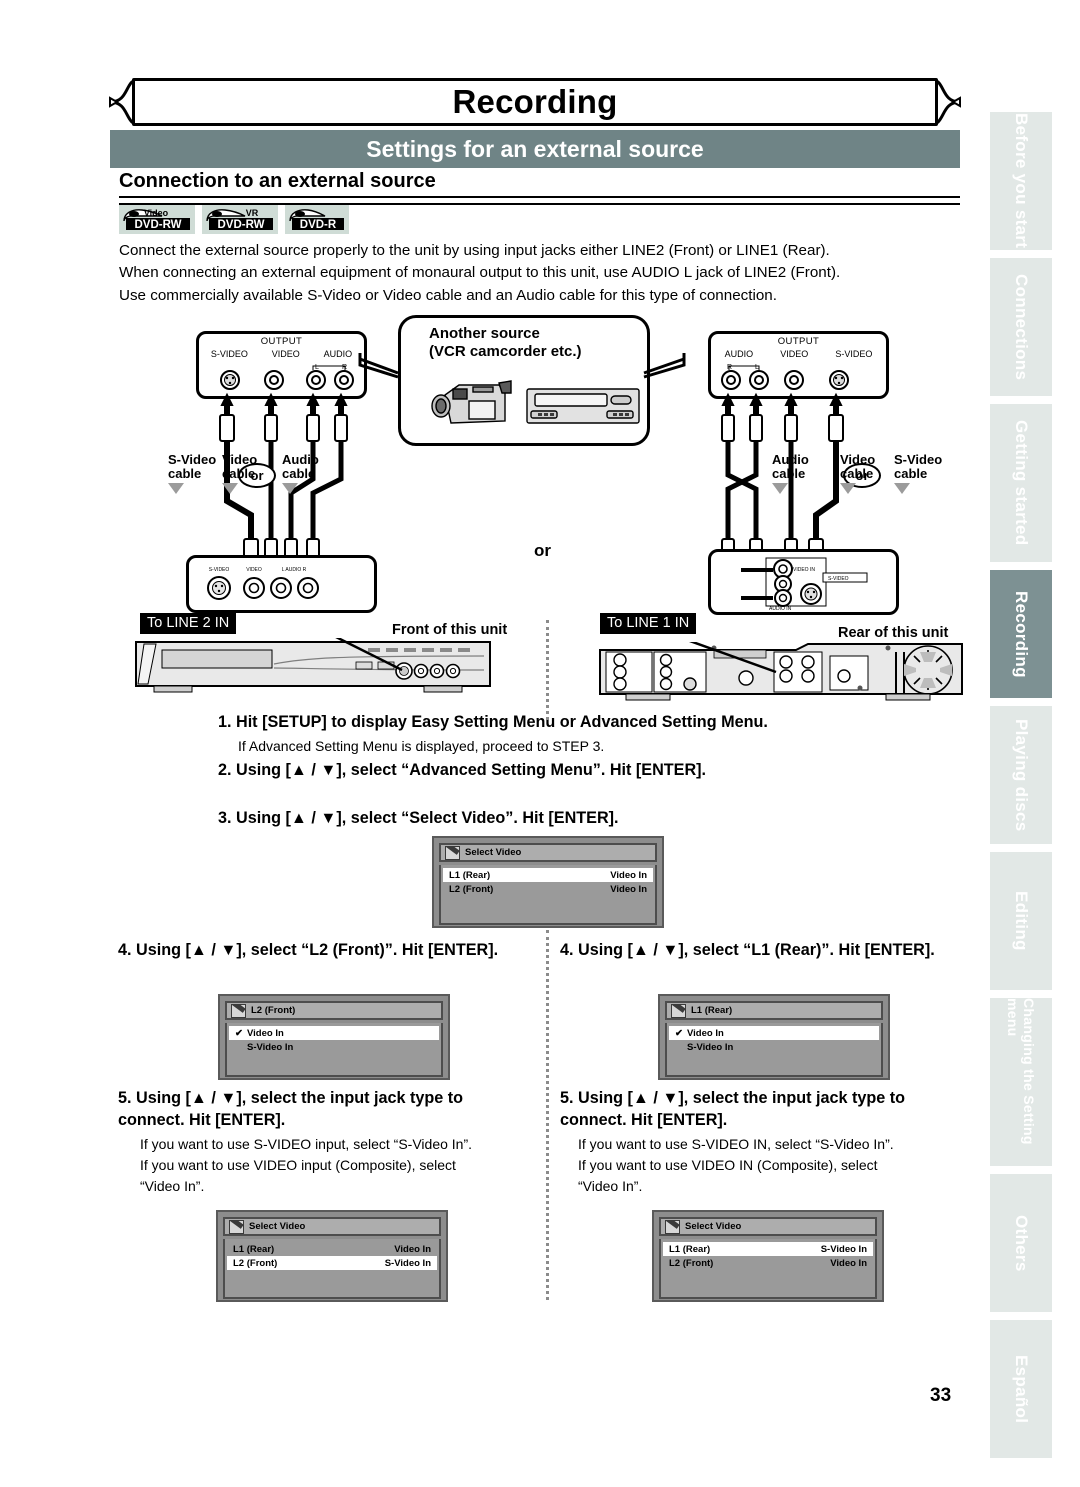  I want to click on front-of-unit-caption: Front of this unit, so click(450, 630).